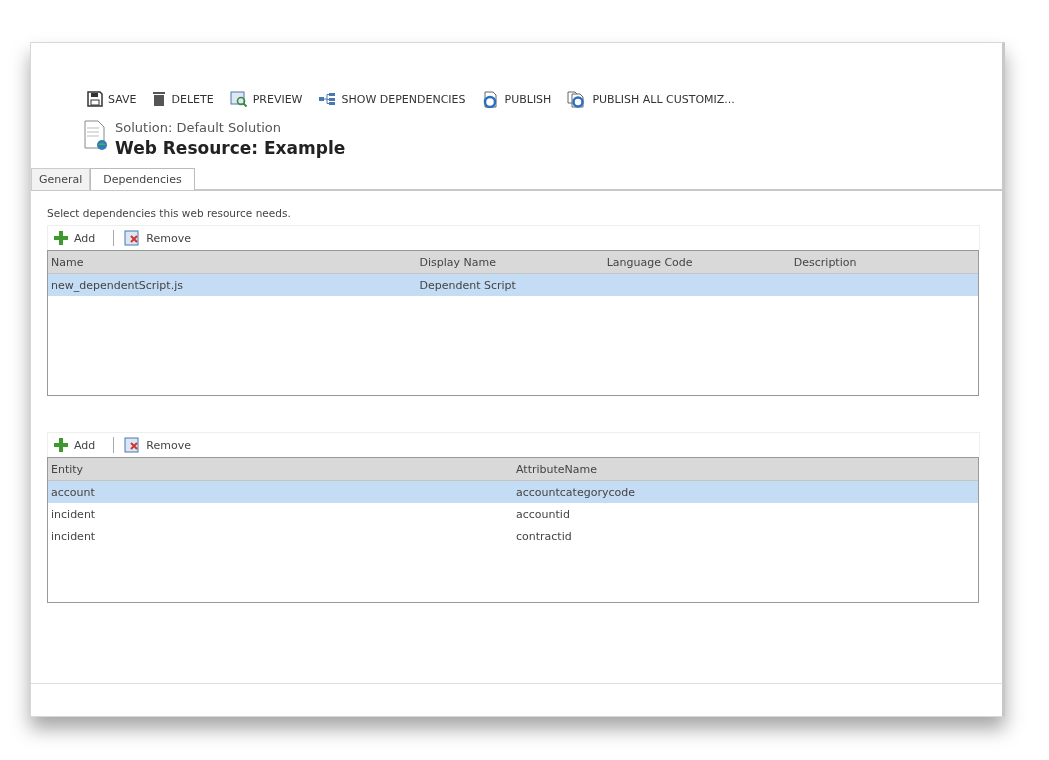 The height and width of the screenshot is (760, 1049). What do you see at coordinates (95, 135) in the screenshot?
I see `document-icon` at bounding box center [95, 135].